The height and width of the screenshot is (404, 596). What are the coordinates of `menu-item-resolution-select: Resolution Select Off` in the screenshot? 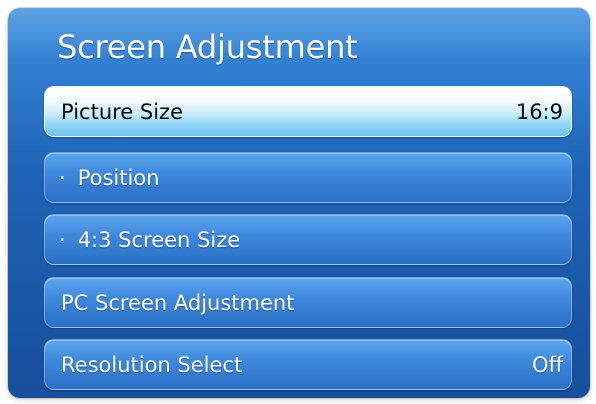 It's located at (308, 364).